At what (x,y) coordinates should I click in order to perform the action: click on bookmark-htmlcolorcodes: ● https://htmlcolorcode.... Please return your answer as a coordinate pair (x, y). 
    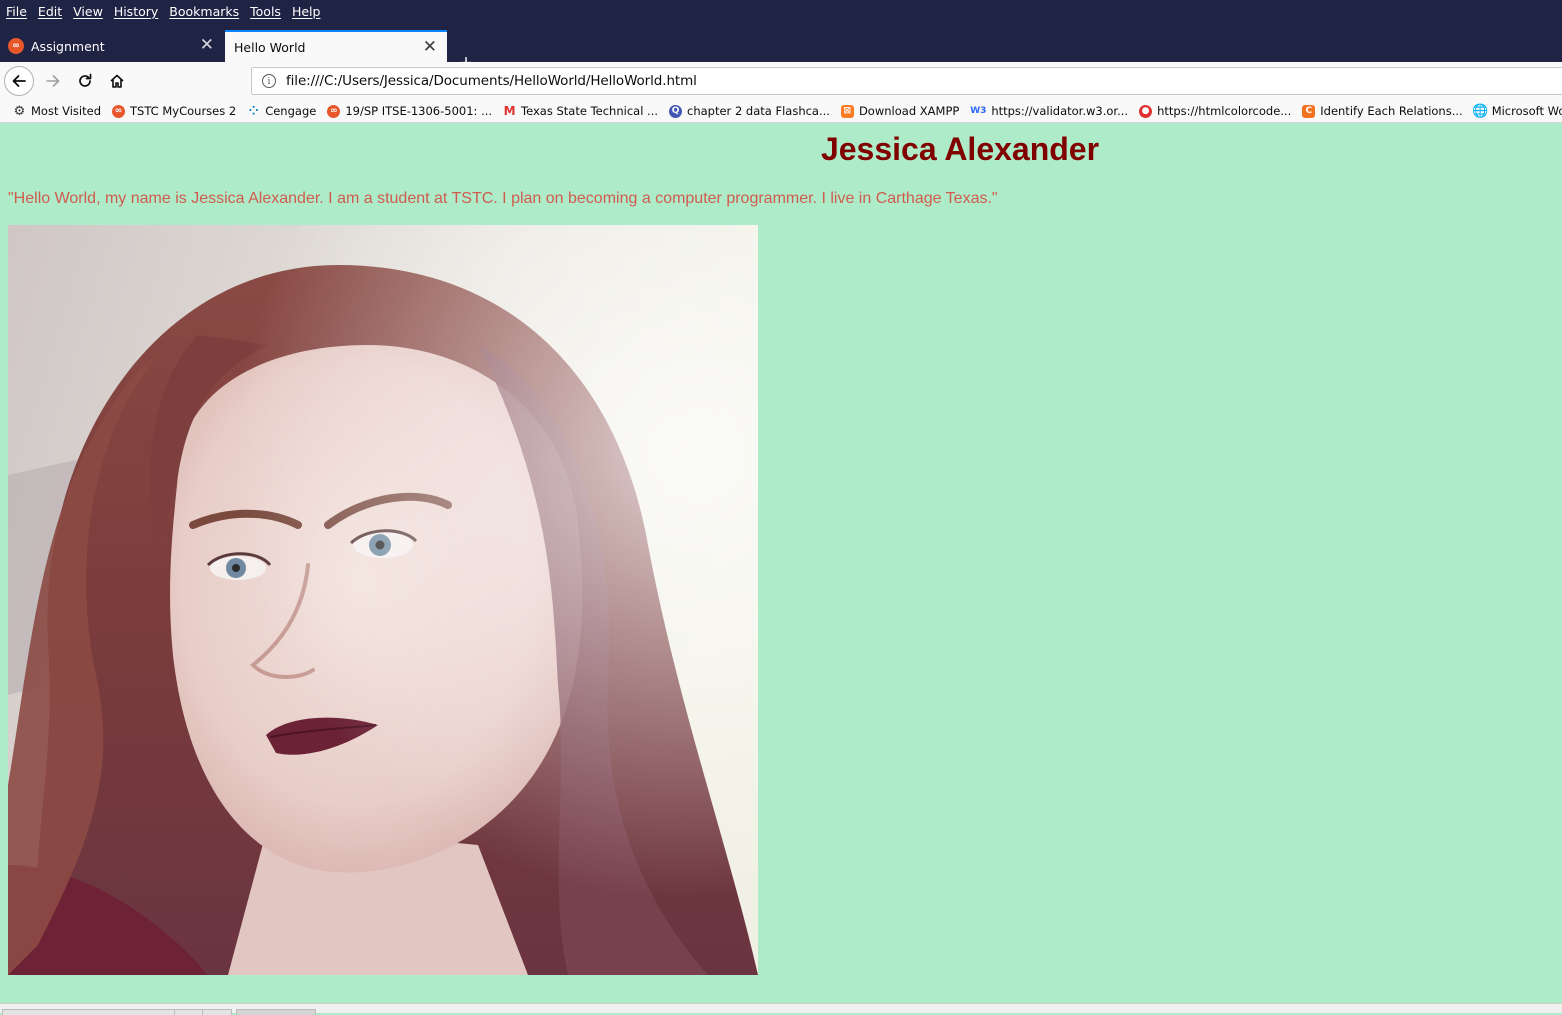
    Looking at the image, I should click on (1215, 111).